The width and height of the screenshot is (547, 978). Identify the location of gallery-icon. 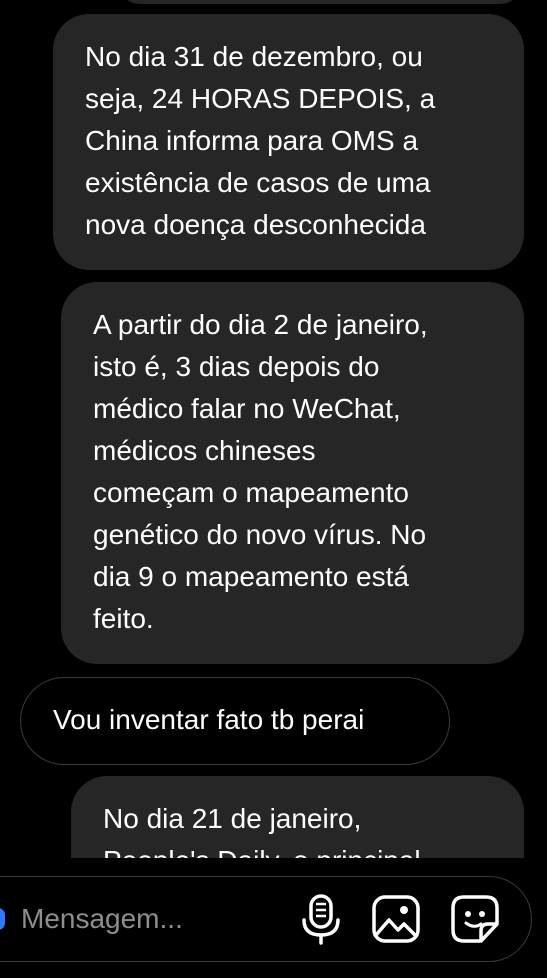
(396, 919).